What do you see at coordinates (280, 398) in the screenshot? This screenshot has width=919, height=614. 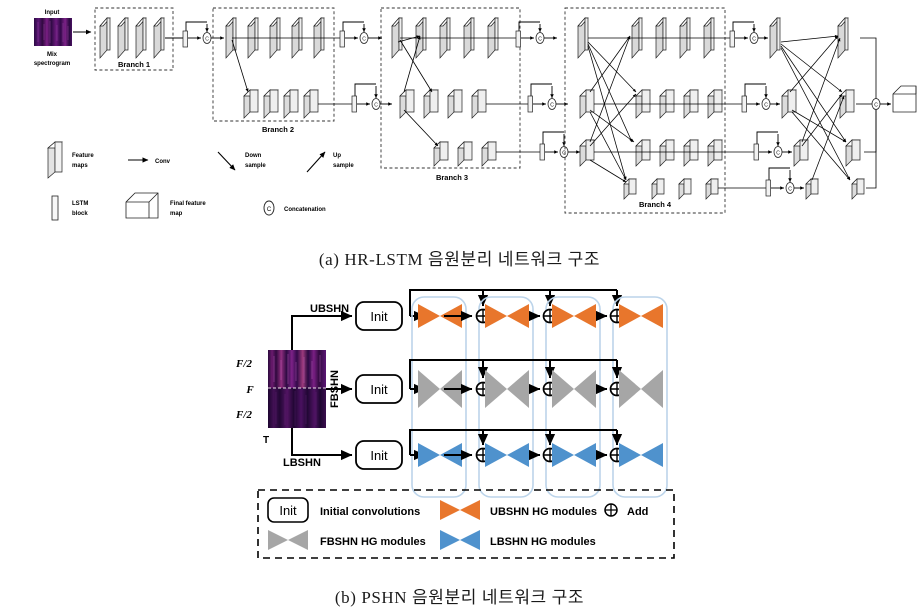 I see `pshn-input-spectrogram: F/2 F F/2 T` at bounding box center [280, 398].